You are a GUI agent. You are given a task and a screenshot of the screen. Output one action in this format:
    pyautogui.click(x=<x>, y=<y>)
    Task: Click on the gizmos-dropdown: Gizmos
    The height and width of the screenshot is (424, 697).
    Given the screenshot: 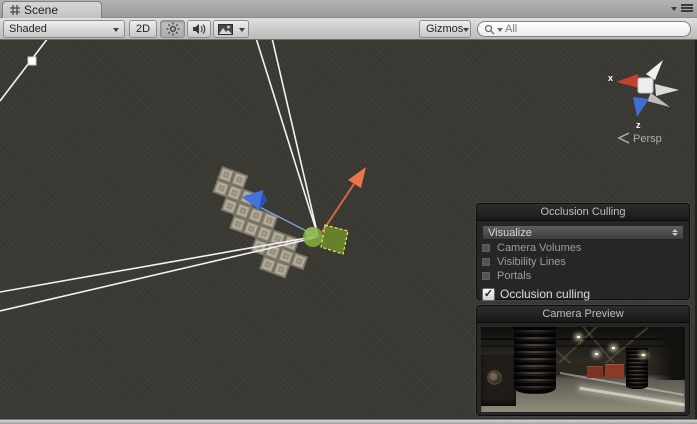 What is the action you would take?
    pyautogui.click(x=445, y=29)
    